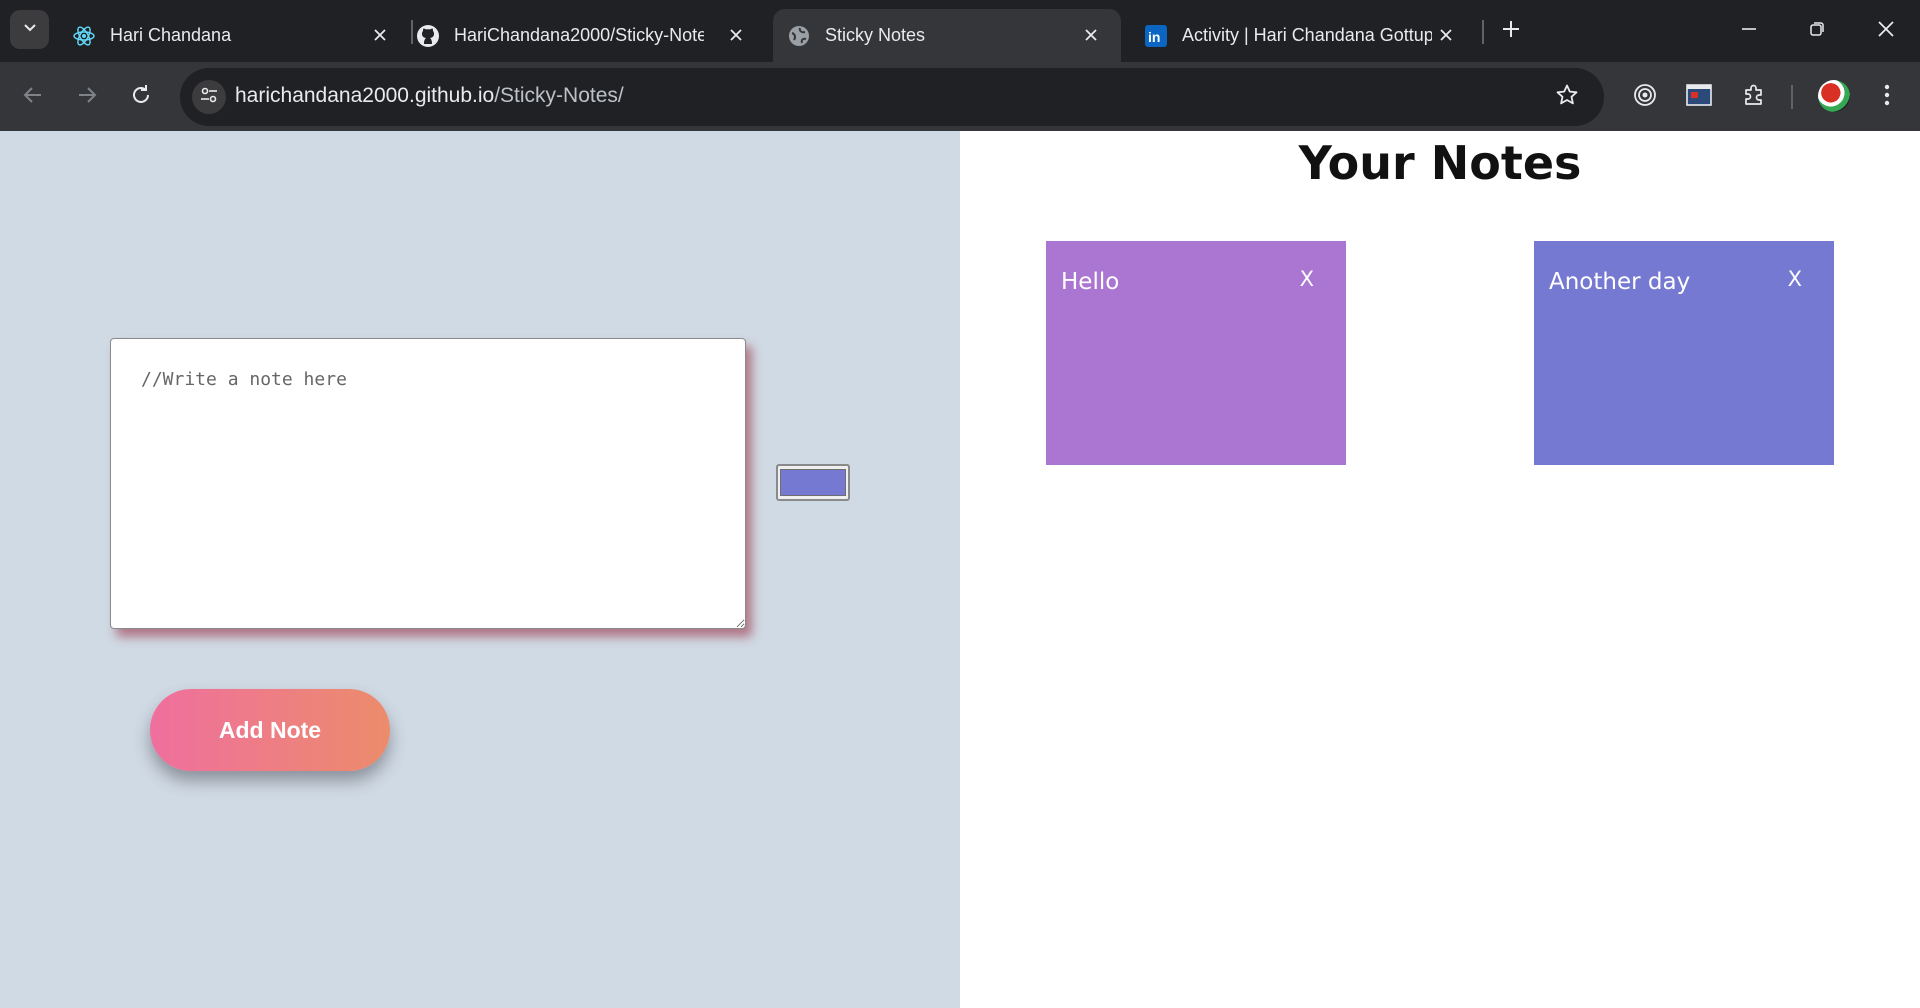 The width and height of the screenshot is (1920, 1008). I want to click on tab-title: Sticky Notes, so click(875, 35).